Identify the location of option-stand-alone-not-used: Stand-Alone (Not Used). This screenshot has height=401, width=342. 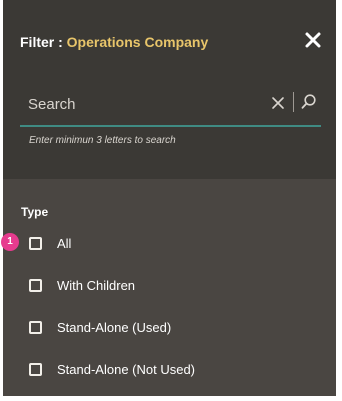
(169, 369).